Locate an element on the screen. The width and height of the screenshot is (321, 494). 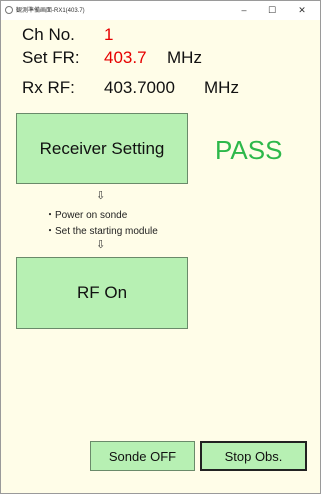
instruction-step: ・Set the starting module is located at coordinates (101, 231).